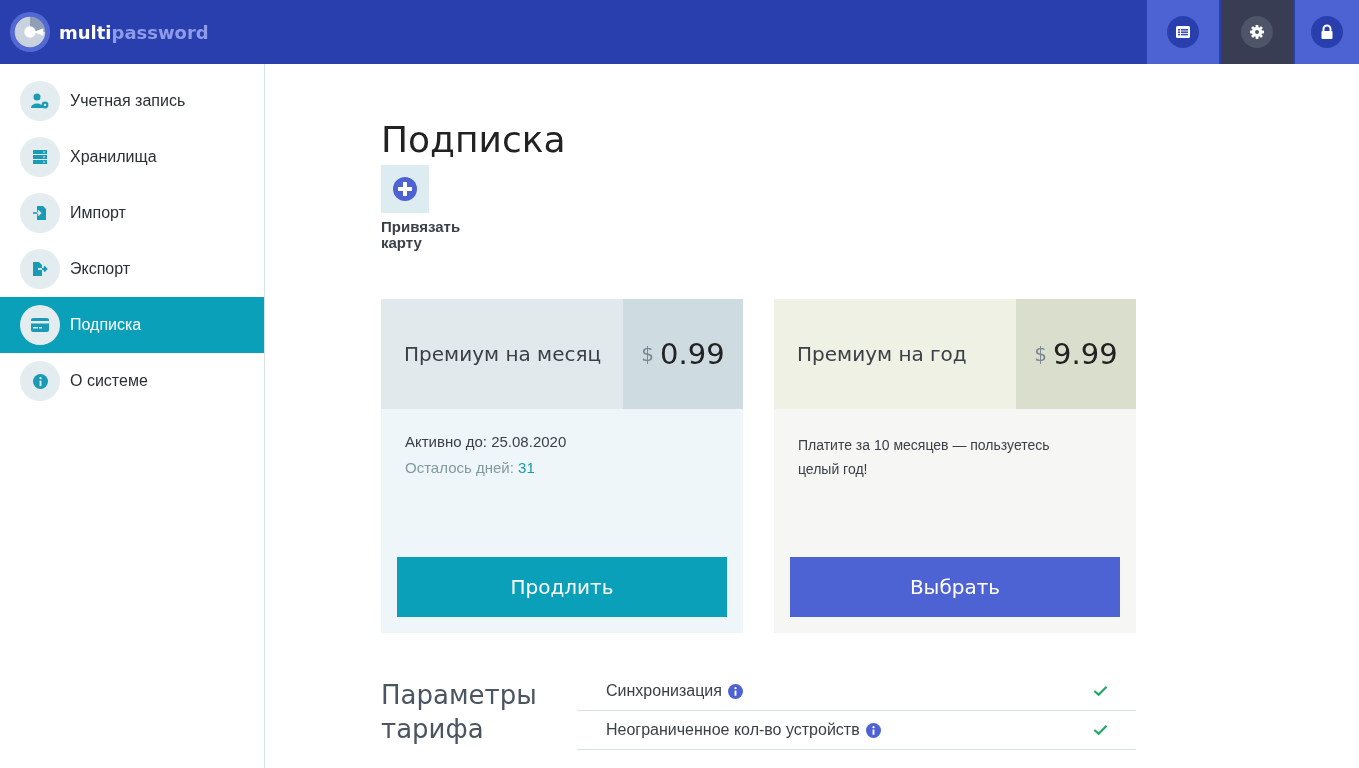 The height and width of the screenshot is (768, 1359). Describe the element at coordinates (132, 381) in the screenshot. I see `sidebar-item: О системе` at that location.